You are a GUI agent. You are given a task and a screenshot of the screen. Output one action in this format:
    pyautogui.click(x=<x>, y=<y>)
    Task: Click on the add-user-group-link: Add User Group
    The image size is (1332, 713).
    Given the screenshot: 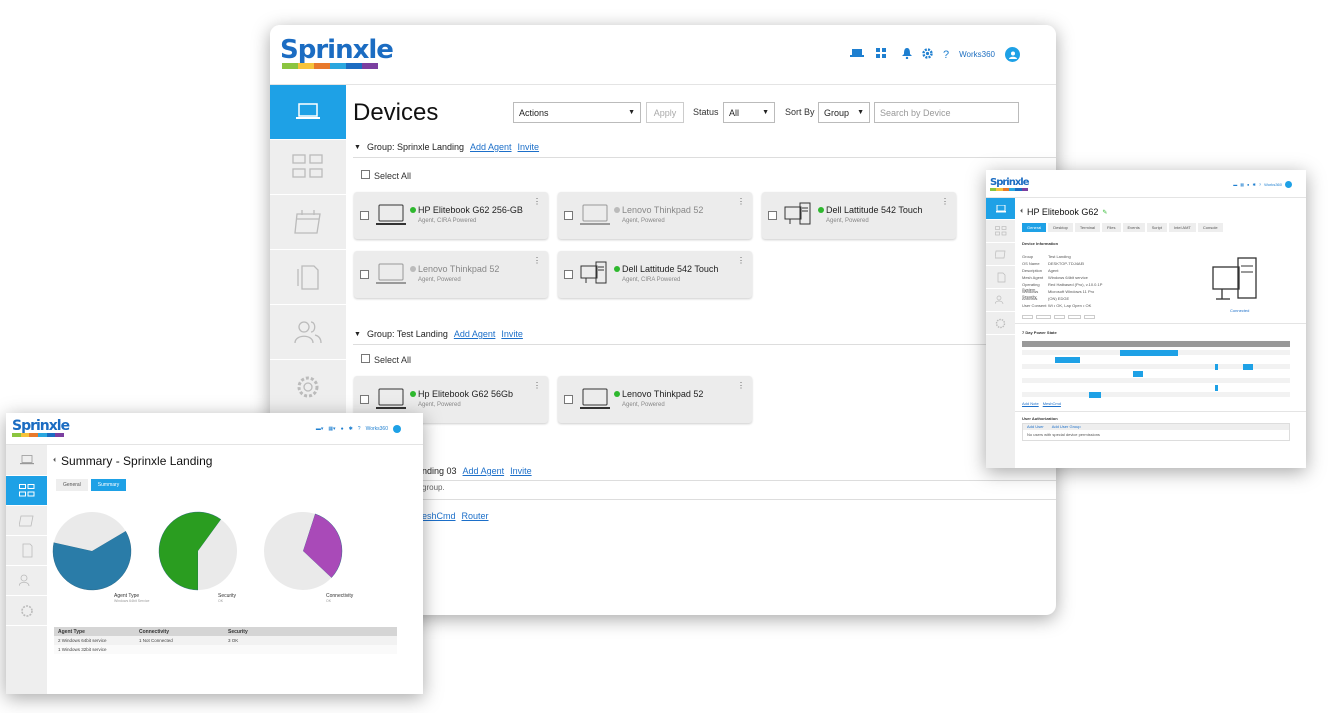 What is the action you would take?
    pyautogui.click(x=1066, y=427)
    